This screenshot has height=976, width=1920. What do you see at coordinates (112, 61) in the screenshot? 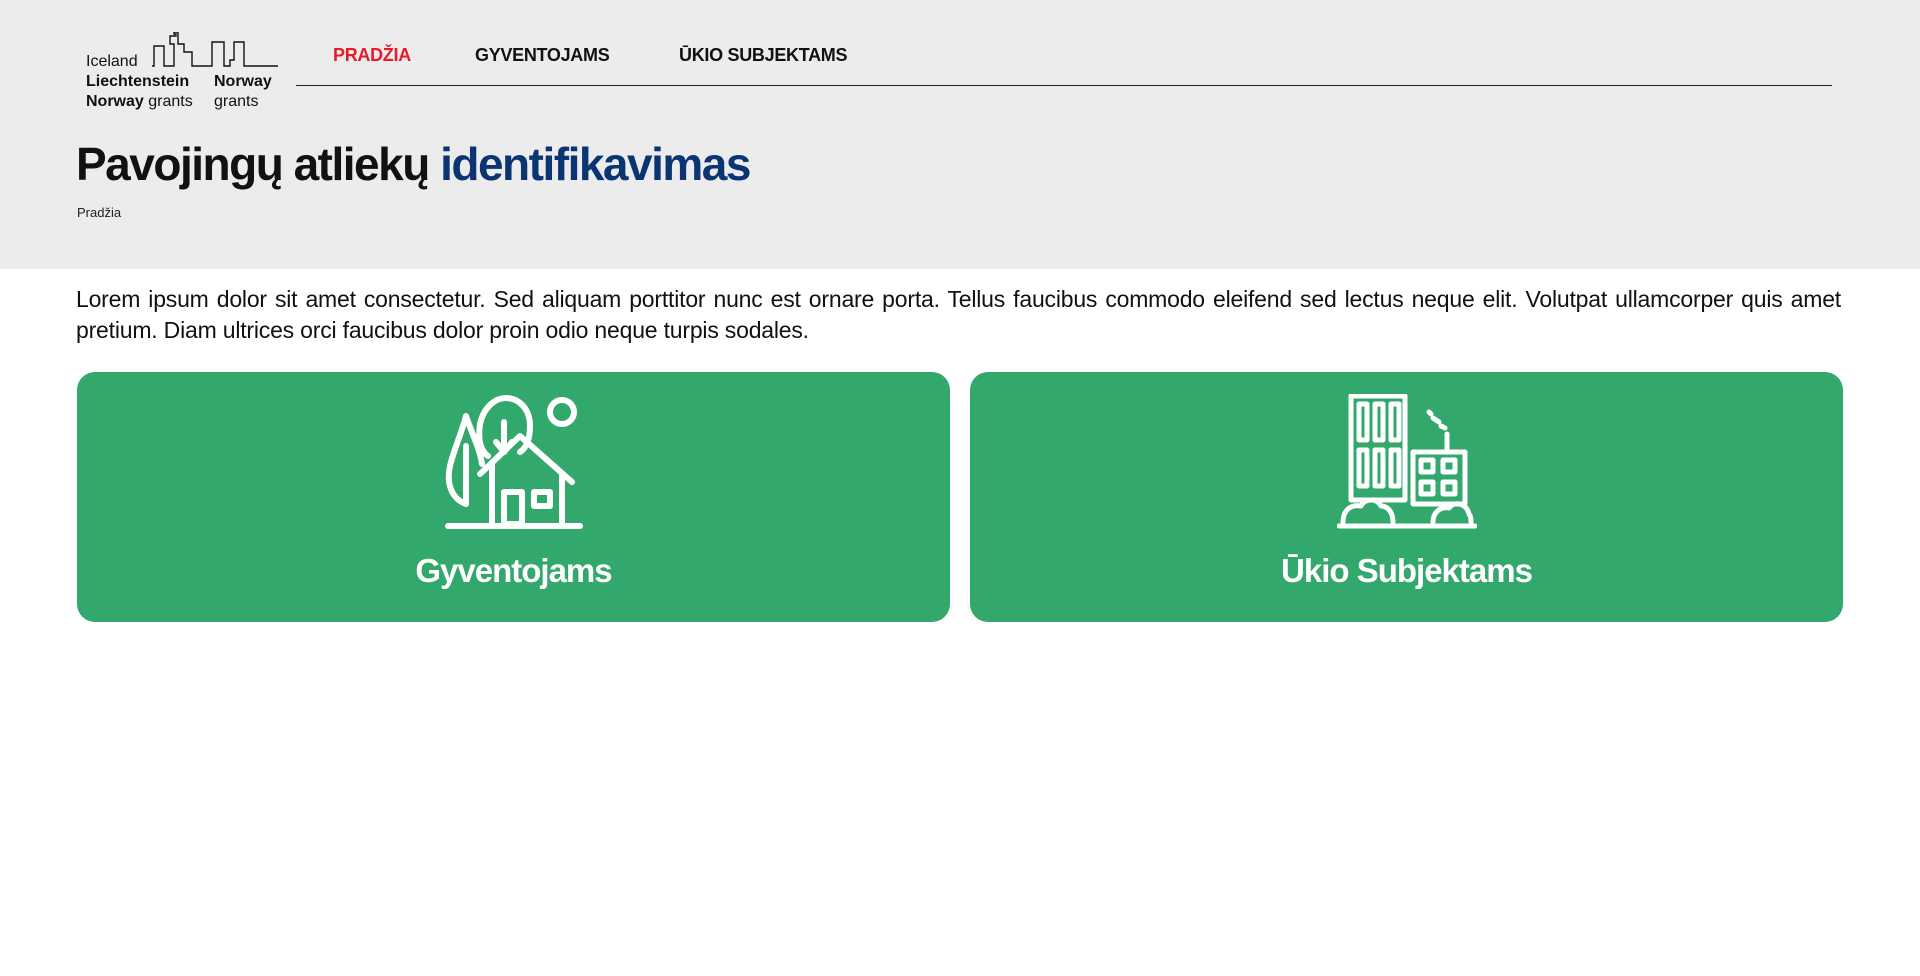
I see `logo-text-iceland: Iceland` at bounding box center [112, 61].